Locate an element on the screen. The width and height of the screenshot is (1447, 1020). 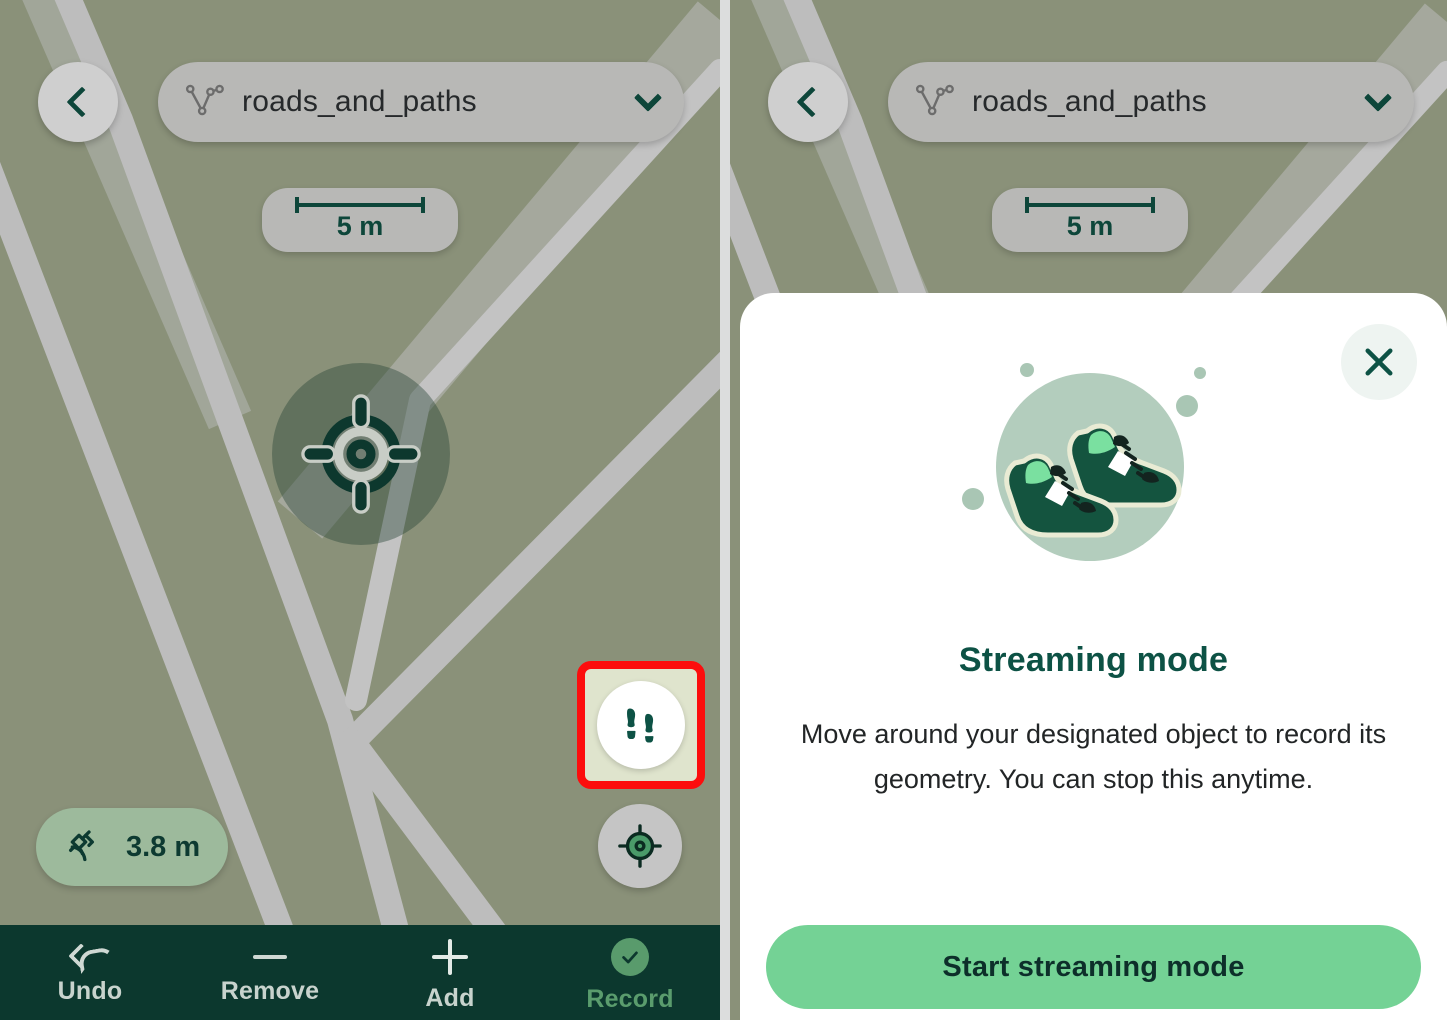
dialog-title: Streaming mode is located at coordinates (1093, 660).